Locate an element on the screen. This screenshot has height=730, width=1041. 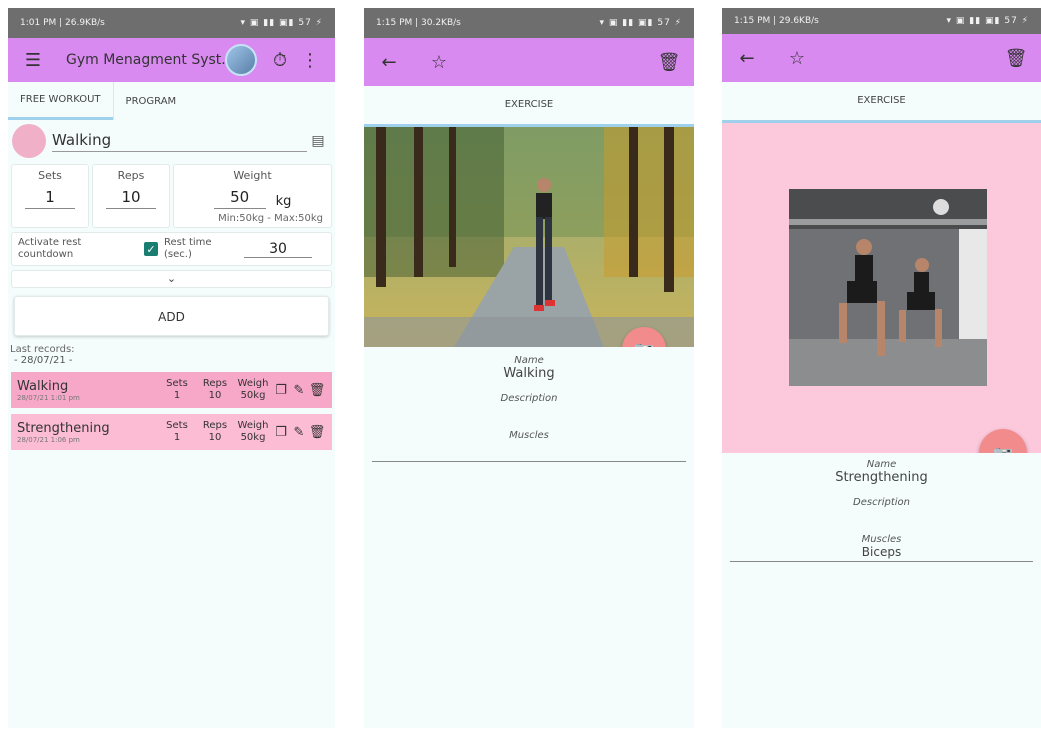
rest-countdown-label: Activate rest countdown is located at coordinates (50, 248).